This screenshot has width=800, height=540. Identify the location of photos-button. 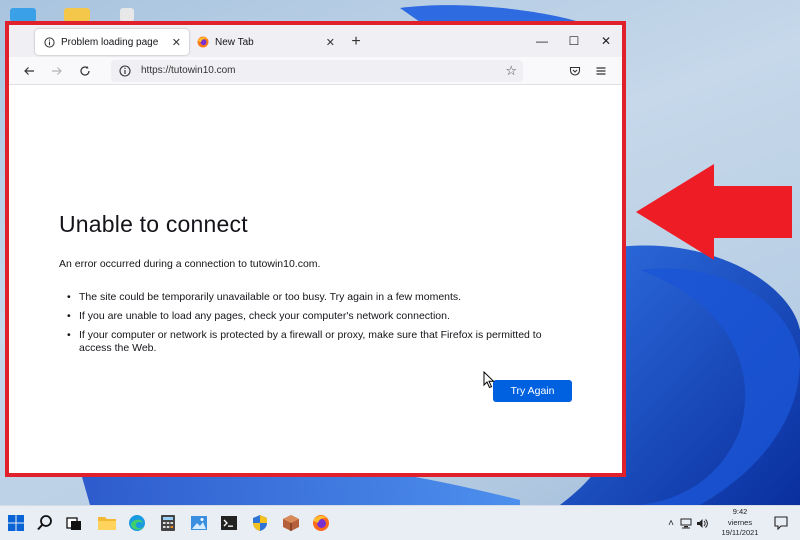
(199, 523).